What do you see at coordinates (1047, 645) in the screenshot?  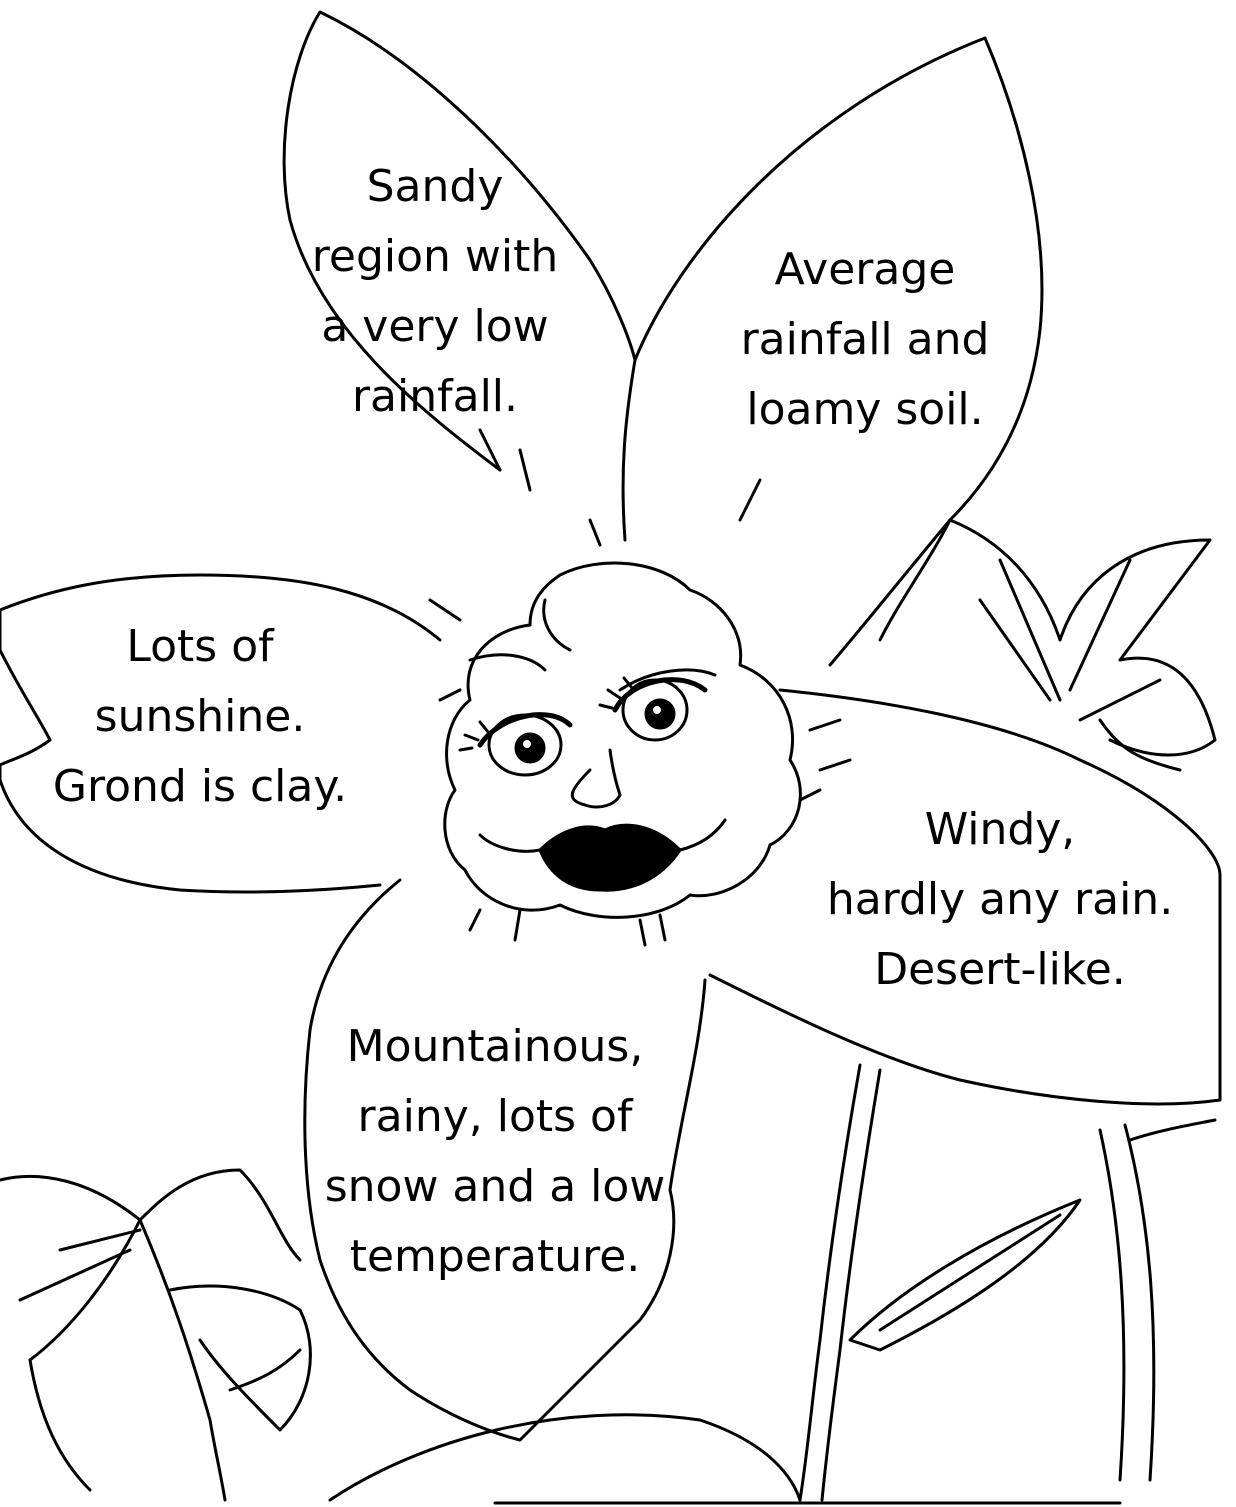 I see `right-lily-drawing` at bounding box center [1047, 645].